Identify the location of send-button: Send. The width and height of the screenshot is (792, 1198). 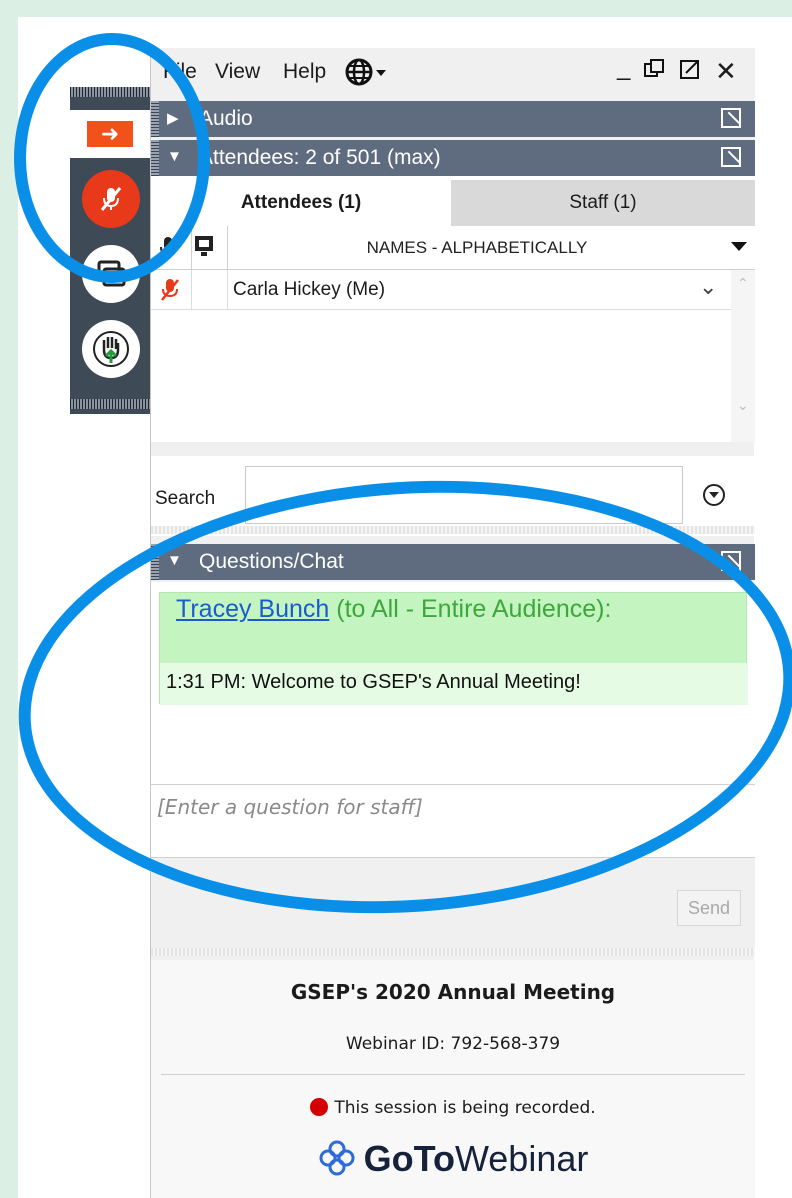
(709, 908).